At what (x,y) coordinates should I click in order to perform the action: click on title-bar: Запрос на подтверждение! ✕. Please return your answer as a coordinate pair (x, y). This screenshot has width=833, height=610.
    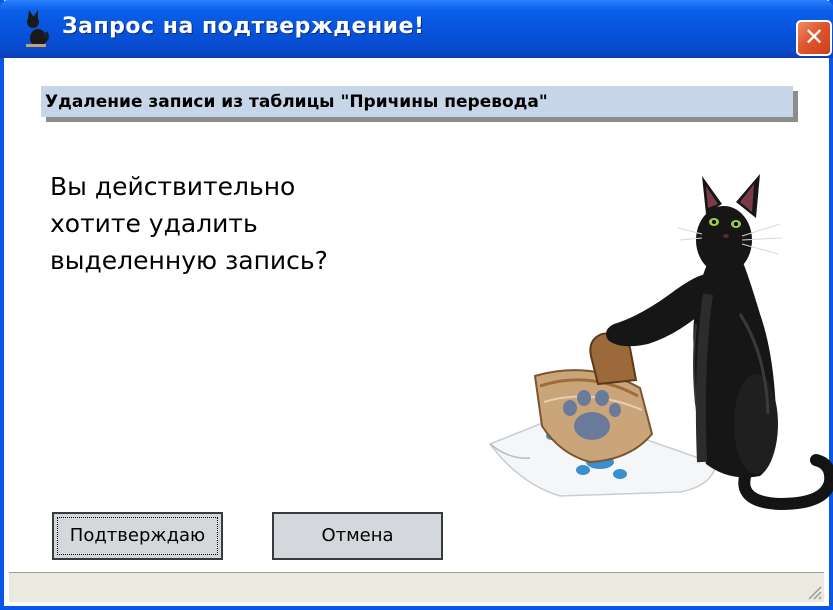
    Looking at the image, I should click on (416, 29).